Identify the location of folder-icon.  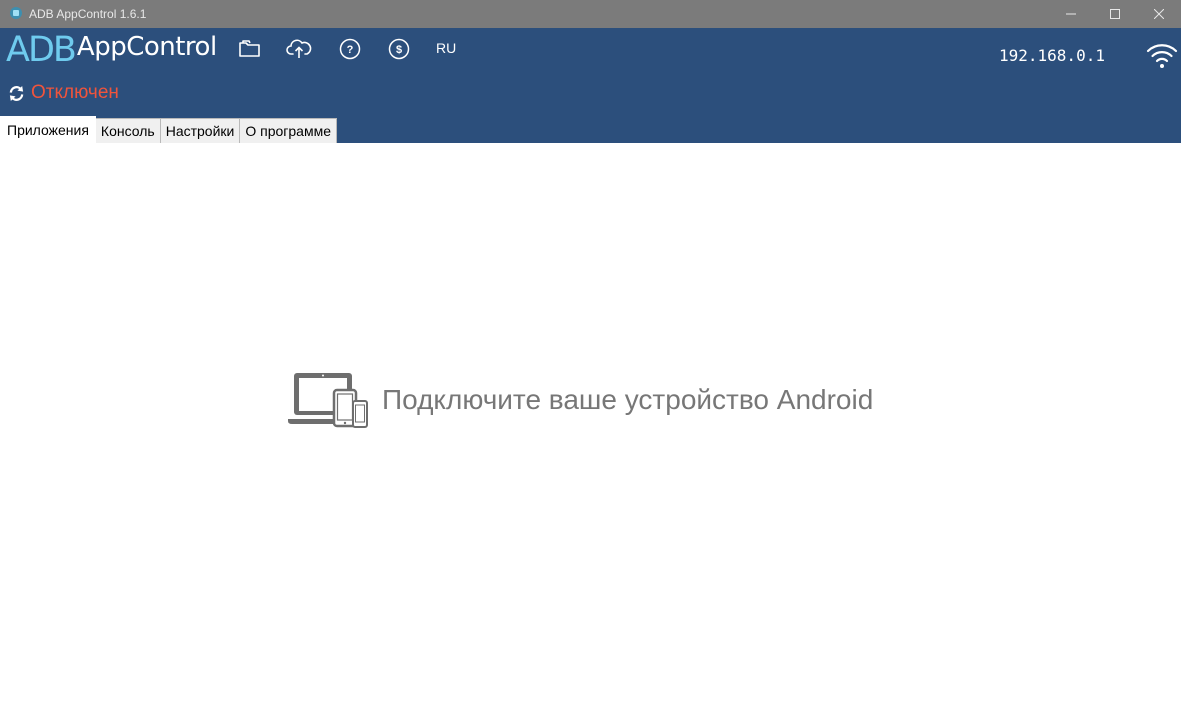
(249, 48).